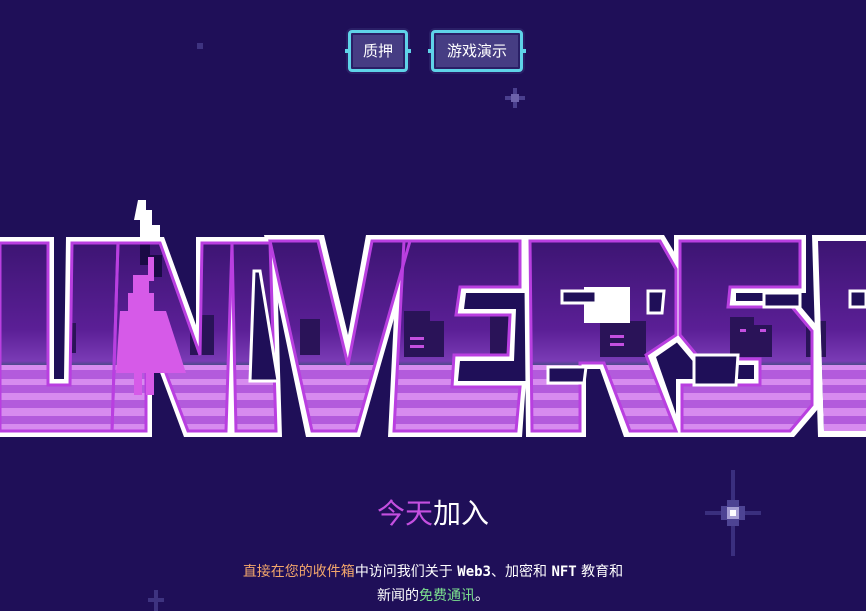  Describe the element at coordinates (482, 596) in the screenshot. I see `desc-text-5: 。` at that location.